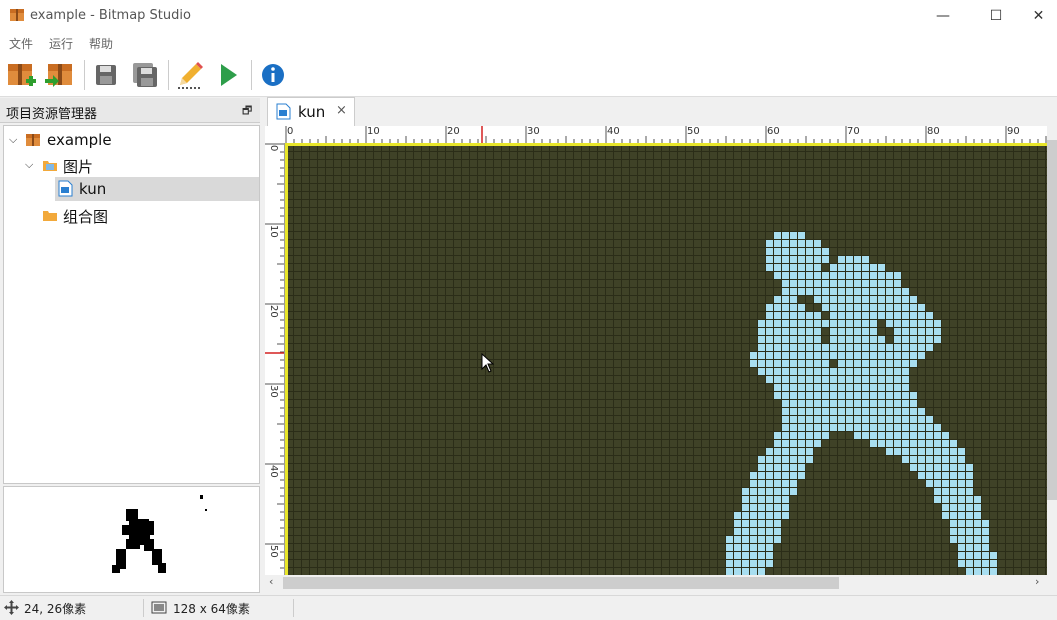 The image size is (1057, 620). What do you see at coordinates (78, 167) in the screenshot?
I see `tree-item-label: 图片` at bounding box center [78, 167].